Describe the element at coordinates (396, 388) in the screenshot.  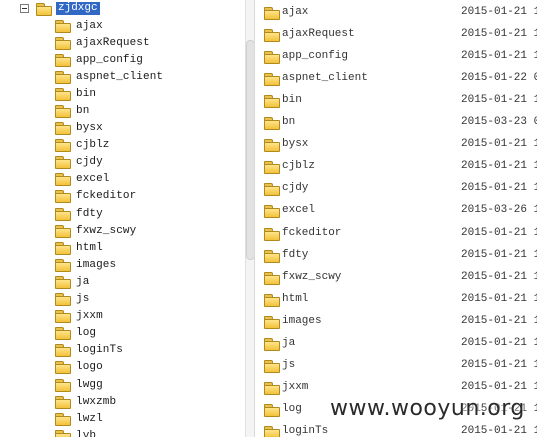
I see `file-row: jxxm 2015-01-21 17` at that location.